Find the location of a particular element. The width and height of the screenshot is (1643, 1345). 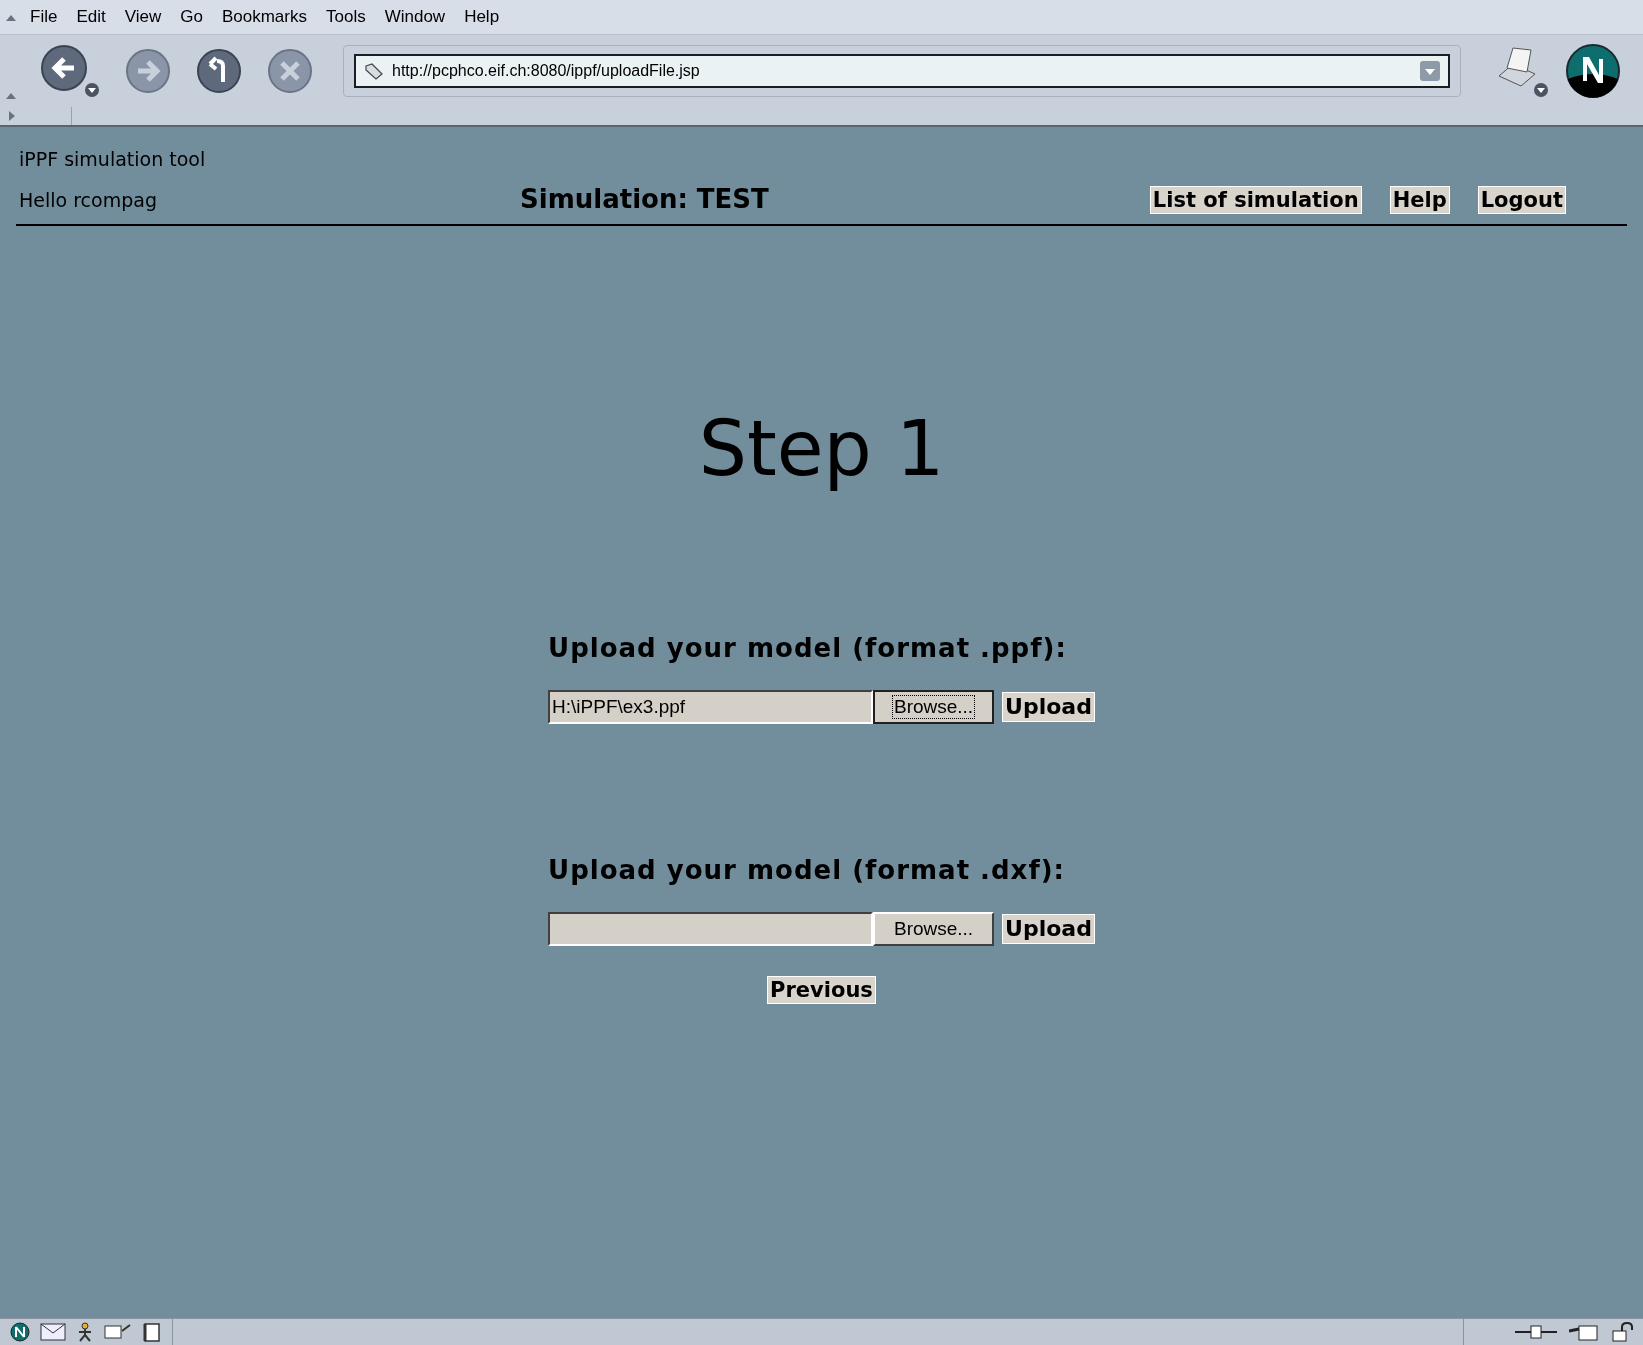

menu-item: Edit is located at coordinates (91, 17).